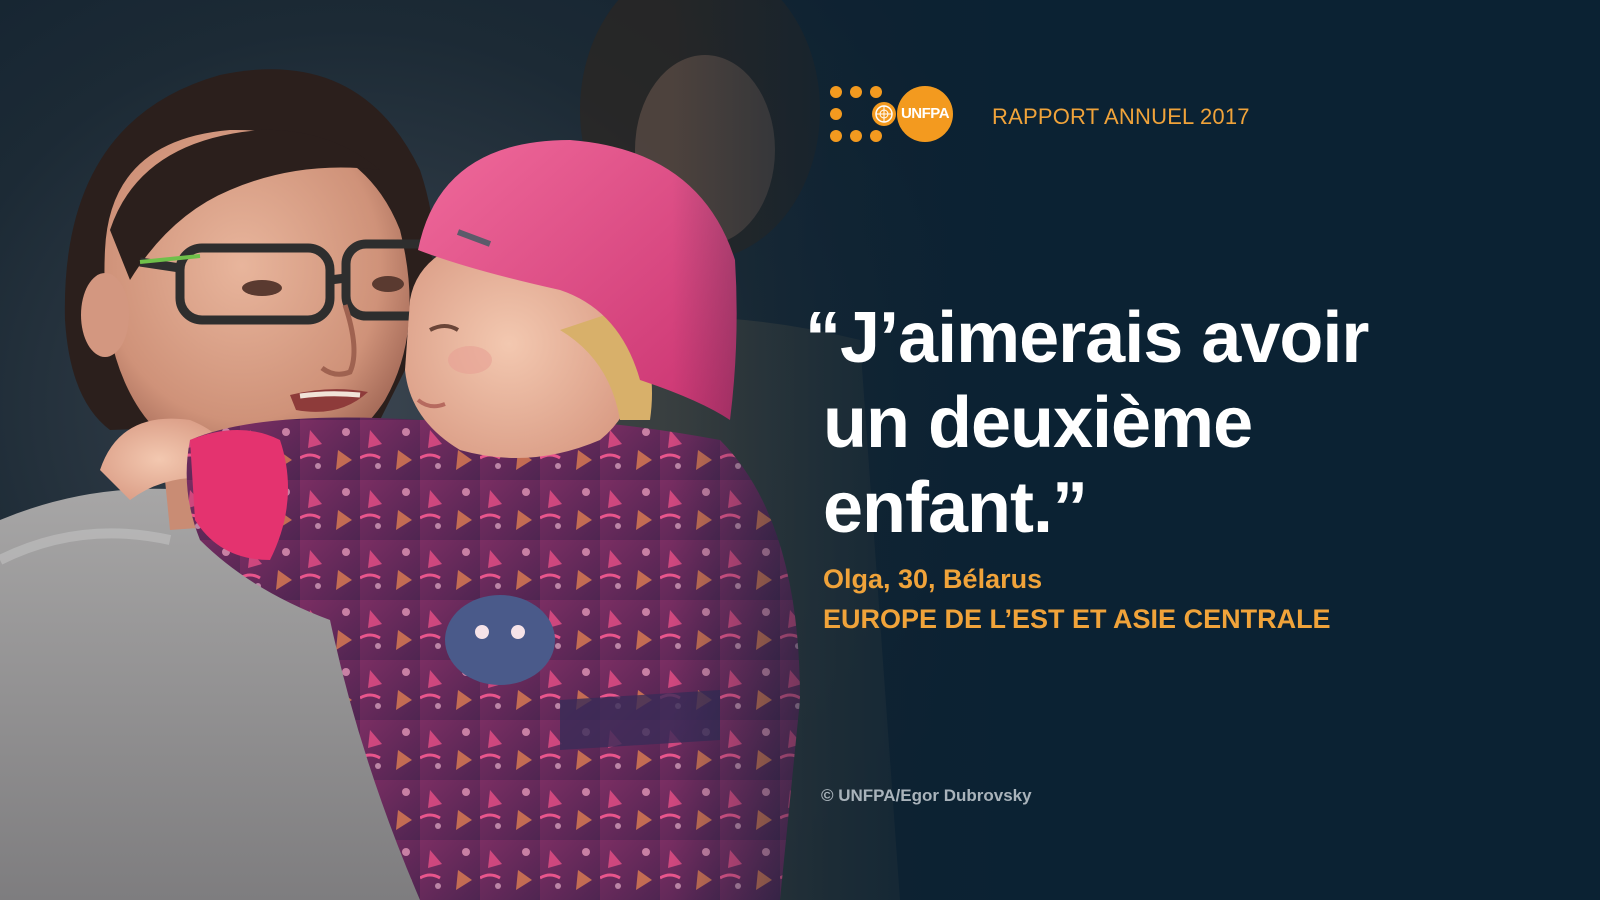 The width and height of the screenshot is (1600, 900). I want to click on quote-line: un deuxième, so click(1038, 423).